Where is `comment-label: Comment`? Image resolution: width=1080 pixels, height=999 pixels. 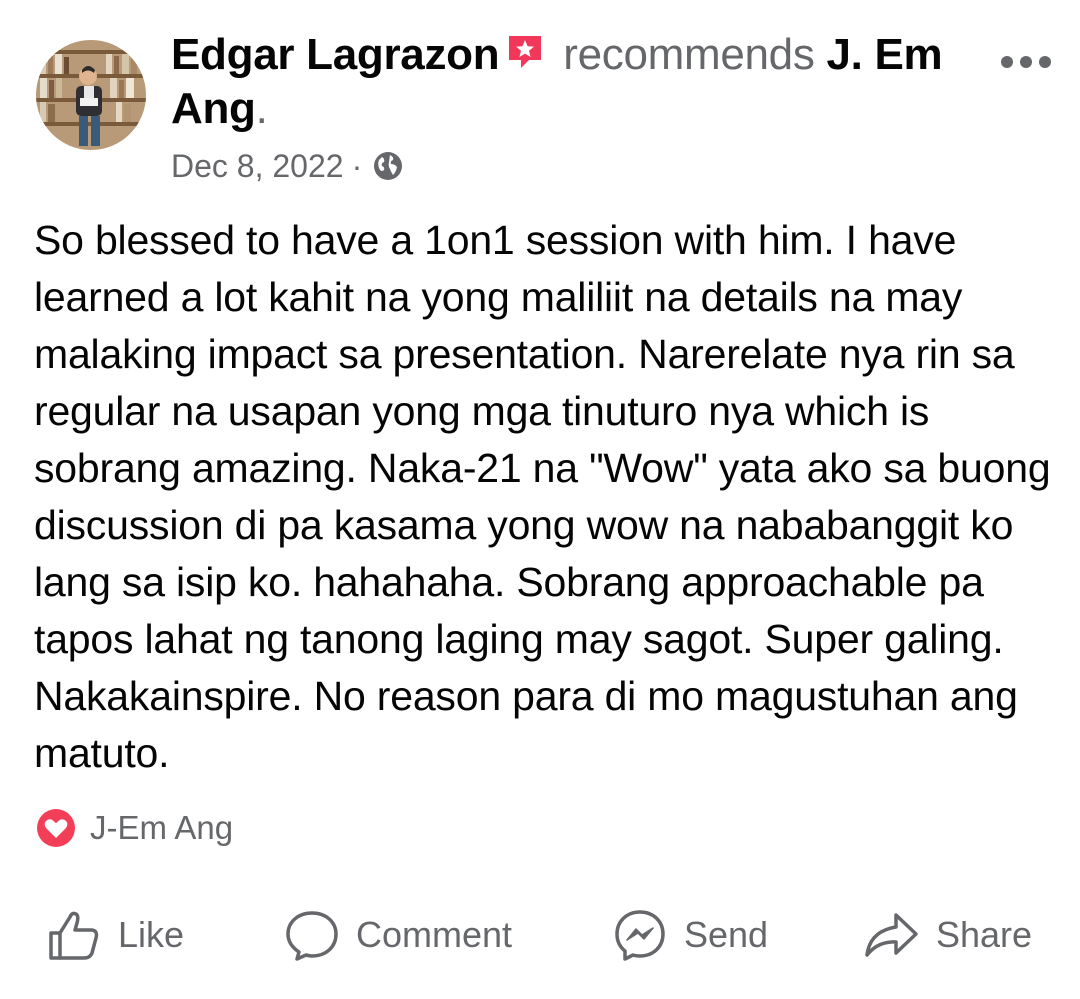 comment-label: Comment is located at coordinates (434, 934).